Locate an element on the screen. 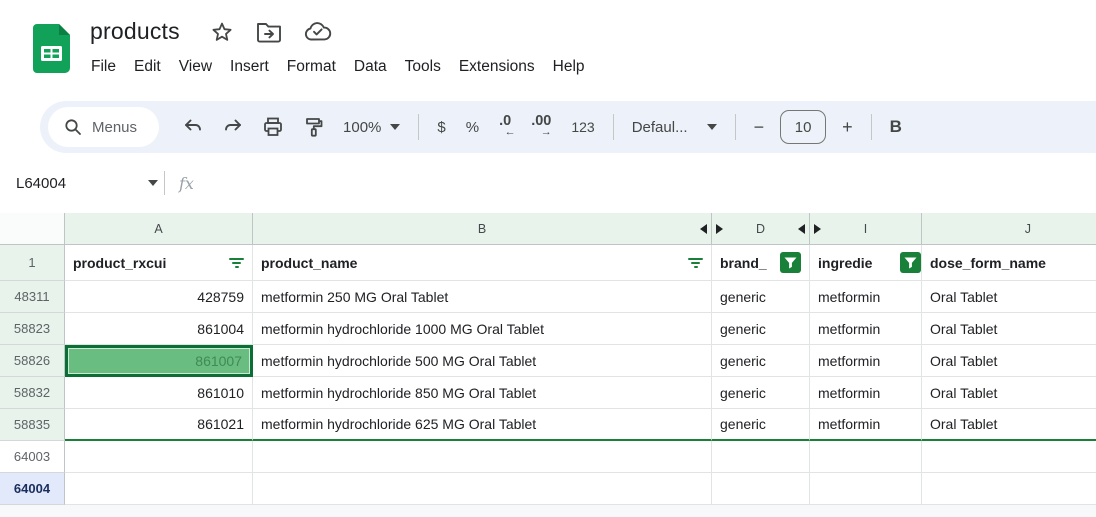 The width and height of the screenshot is (1096, 517). format-percent-button: % is located at coordinates (472, 127).